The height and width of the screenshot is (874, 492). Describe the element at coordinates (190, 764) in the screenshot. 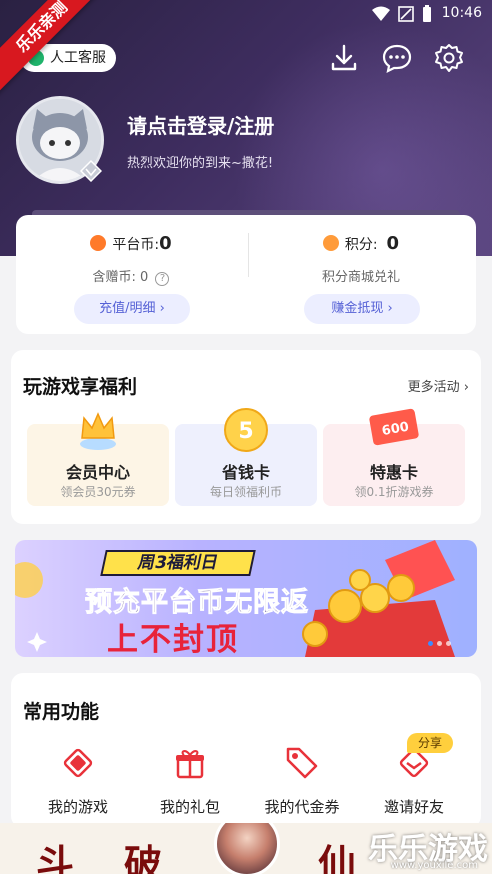

I see `gift-icon` at that location.